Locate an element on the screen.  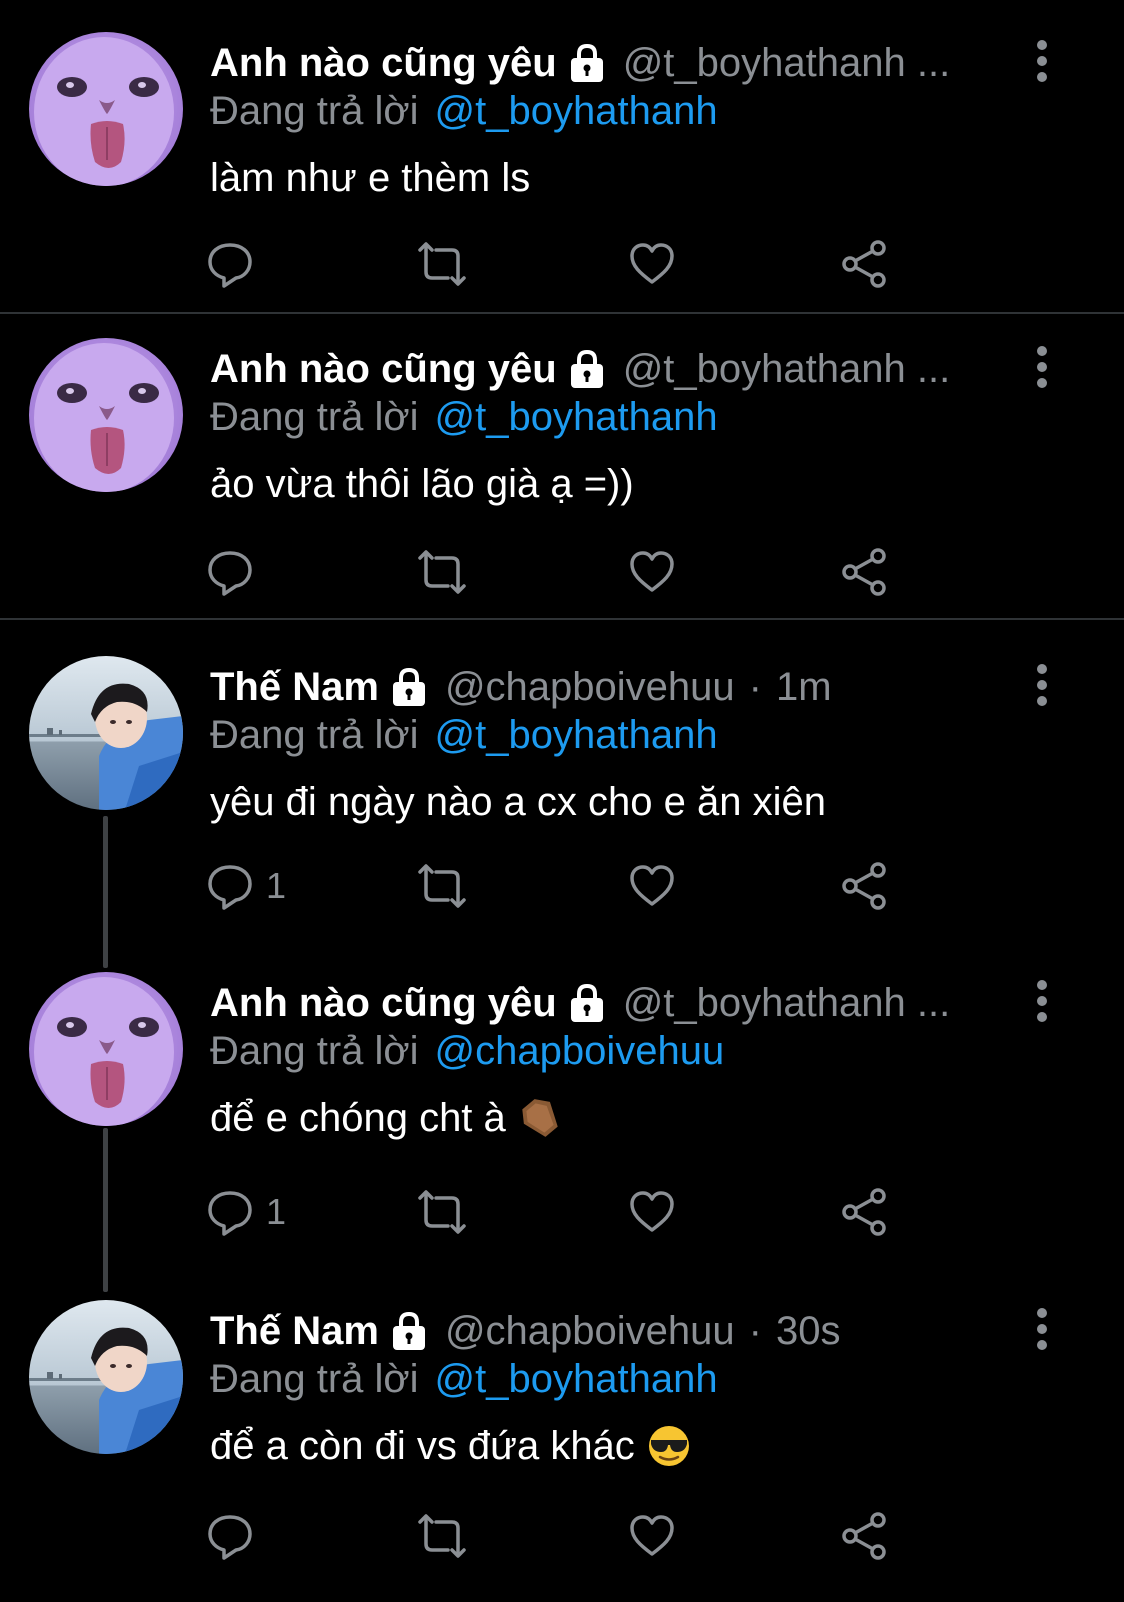
tweet-header: Thế Nam @chapboivehuu · 1m is located at coordinates (521, 687).